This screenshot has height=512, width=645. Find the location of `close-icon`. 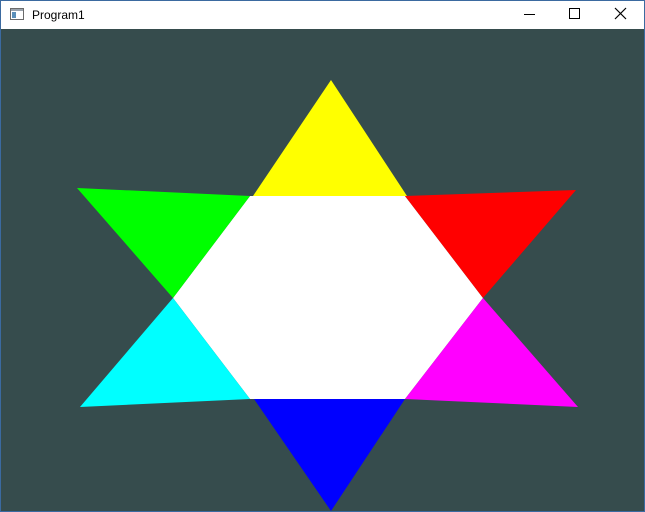

close-icon is located at coordinates (620, 13).